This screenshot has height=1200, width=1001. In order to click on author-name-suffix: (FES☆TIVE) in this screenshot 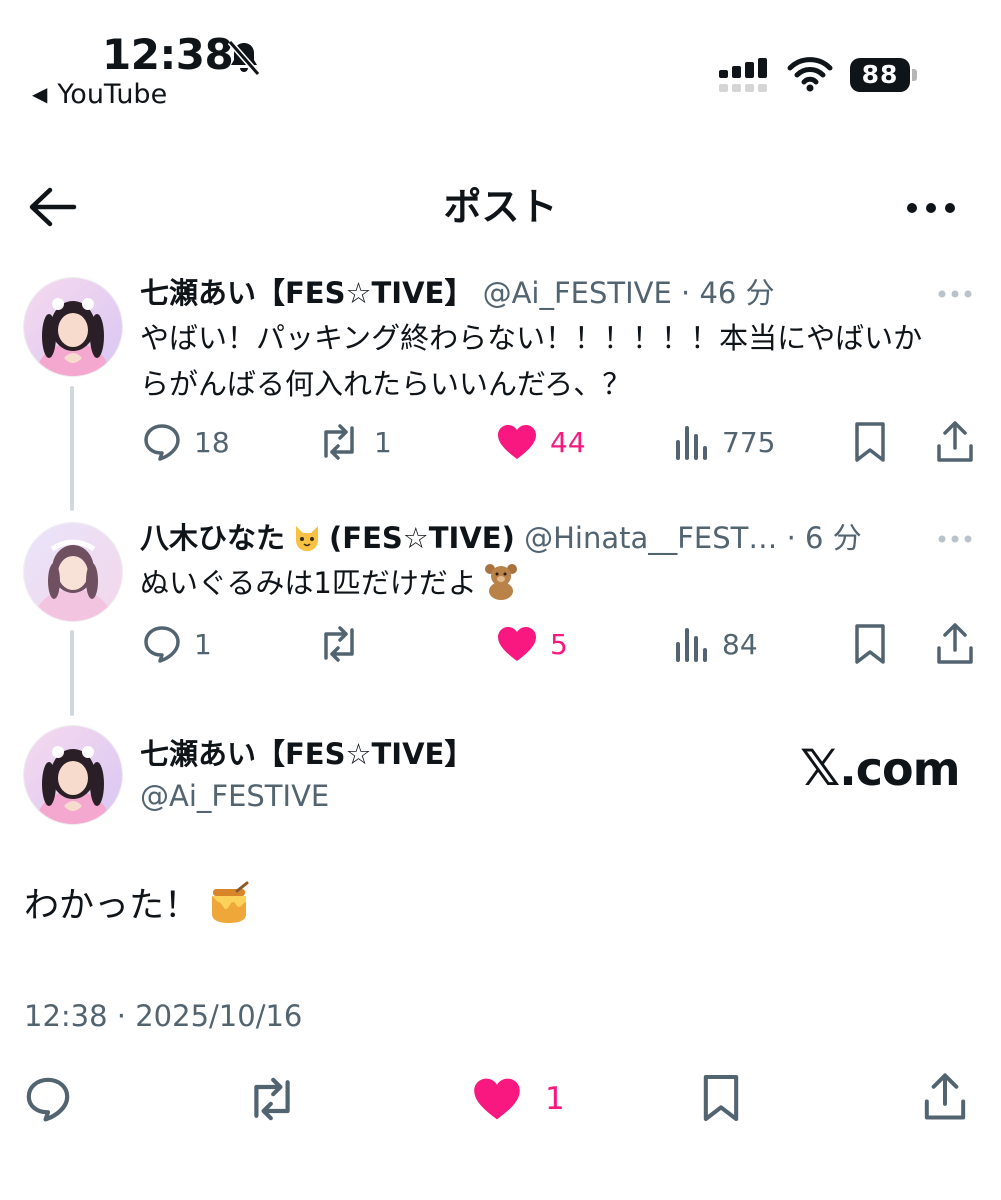, I will do `click(422, 538)`.